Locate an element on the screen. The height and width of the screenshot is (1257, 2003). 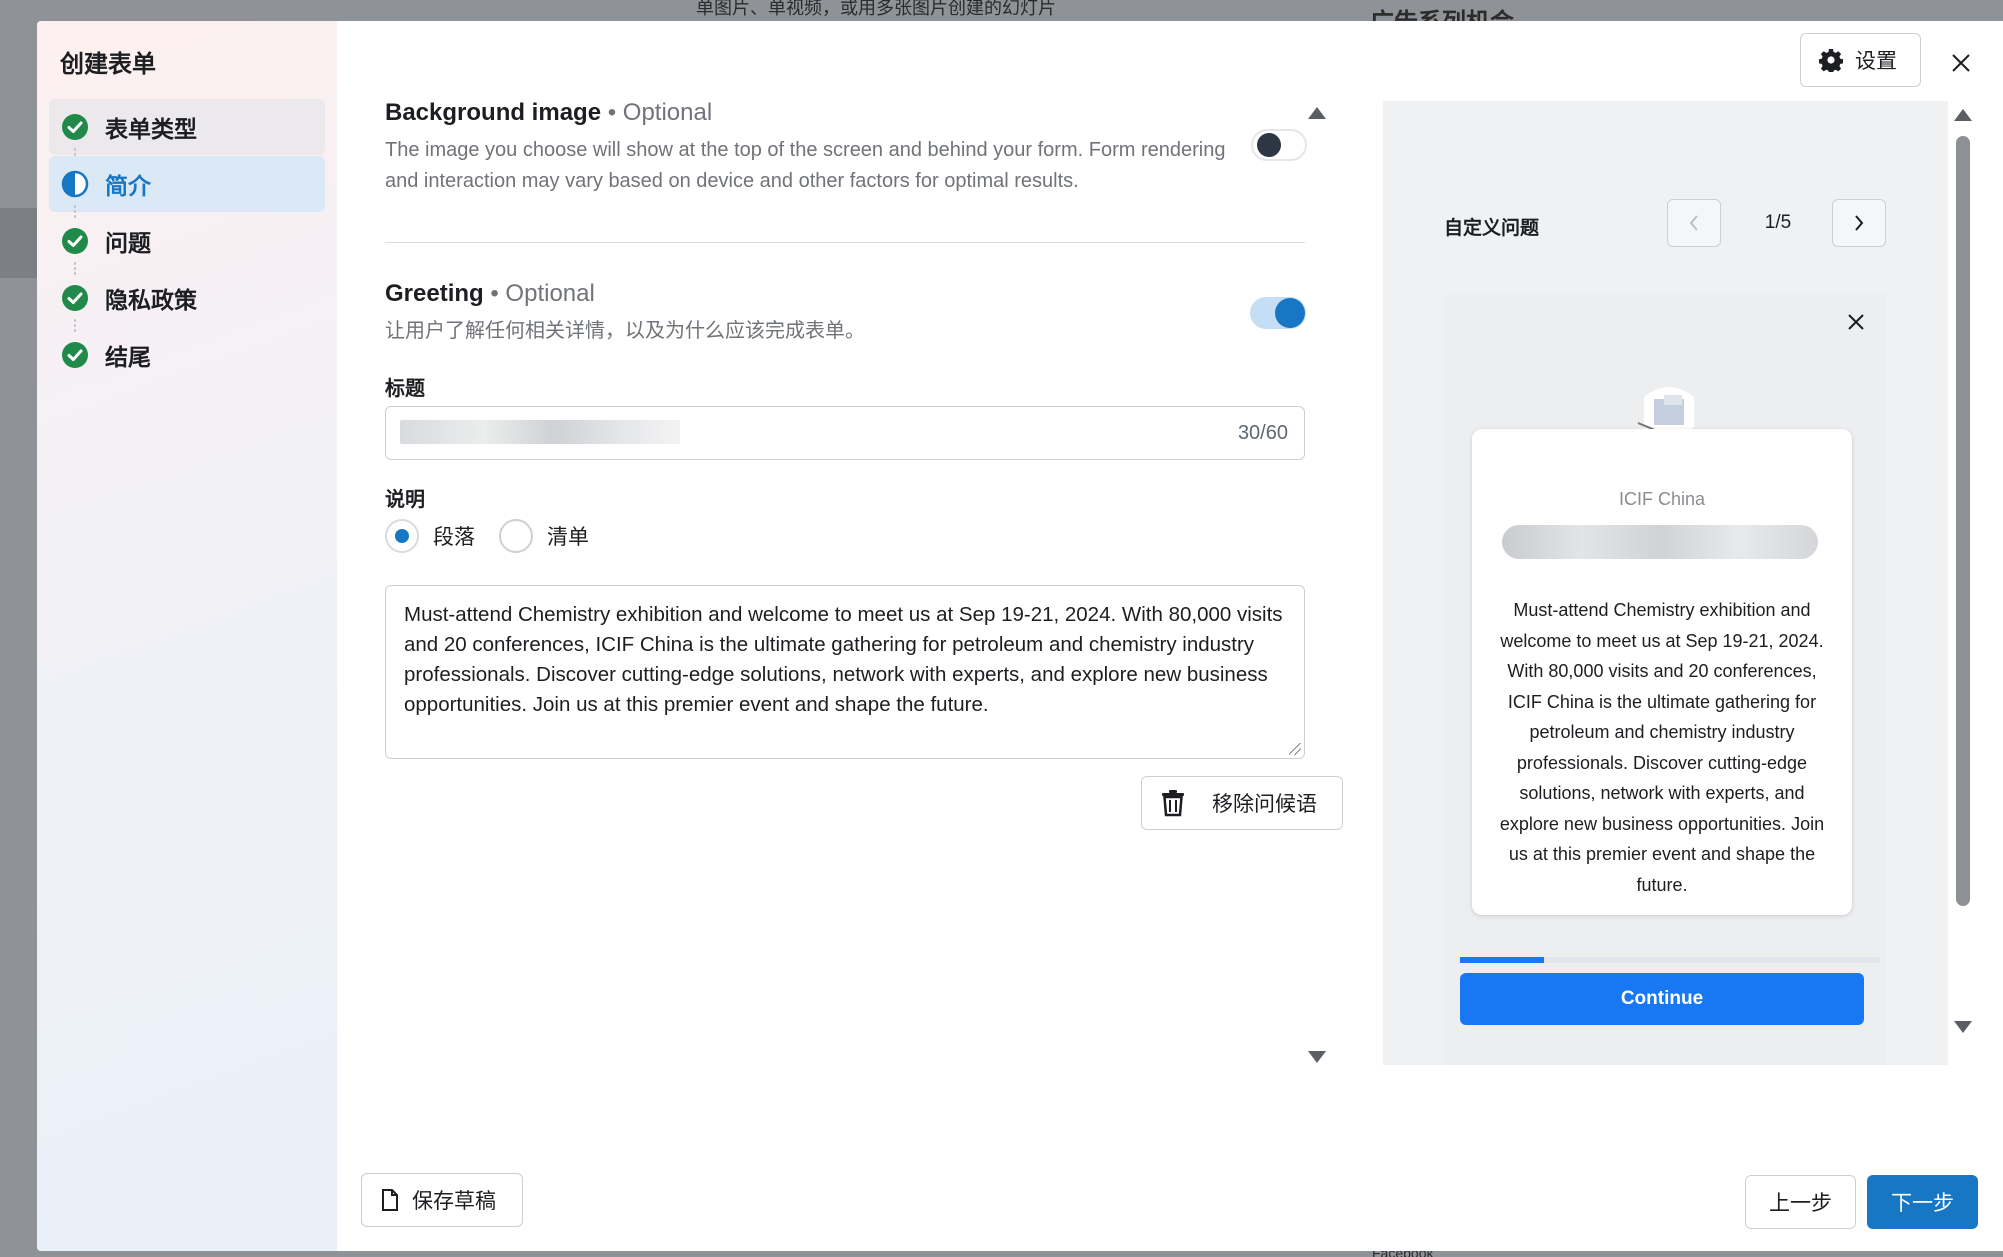
previous-step-button: 上一步 is located at coordinates (1800, 1202).